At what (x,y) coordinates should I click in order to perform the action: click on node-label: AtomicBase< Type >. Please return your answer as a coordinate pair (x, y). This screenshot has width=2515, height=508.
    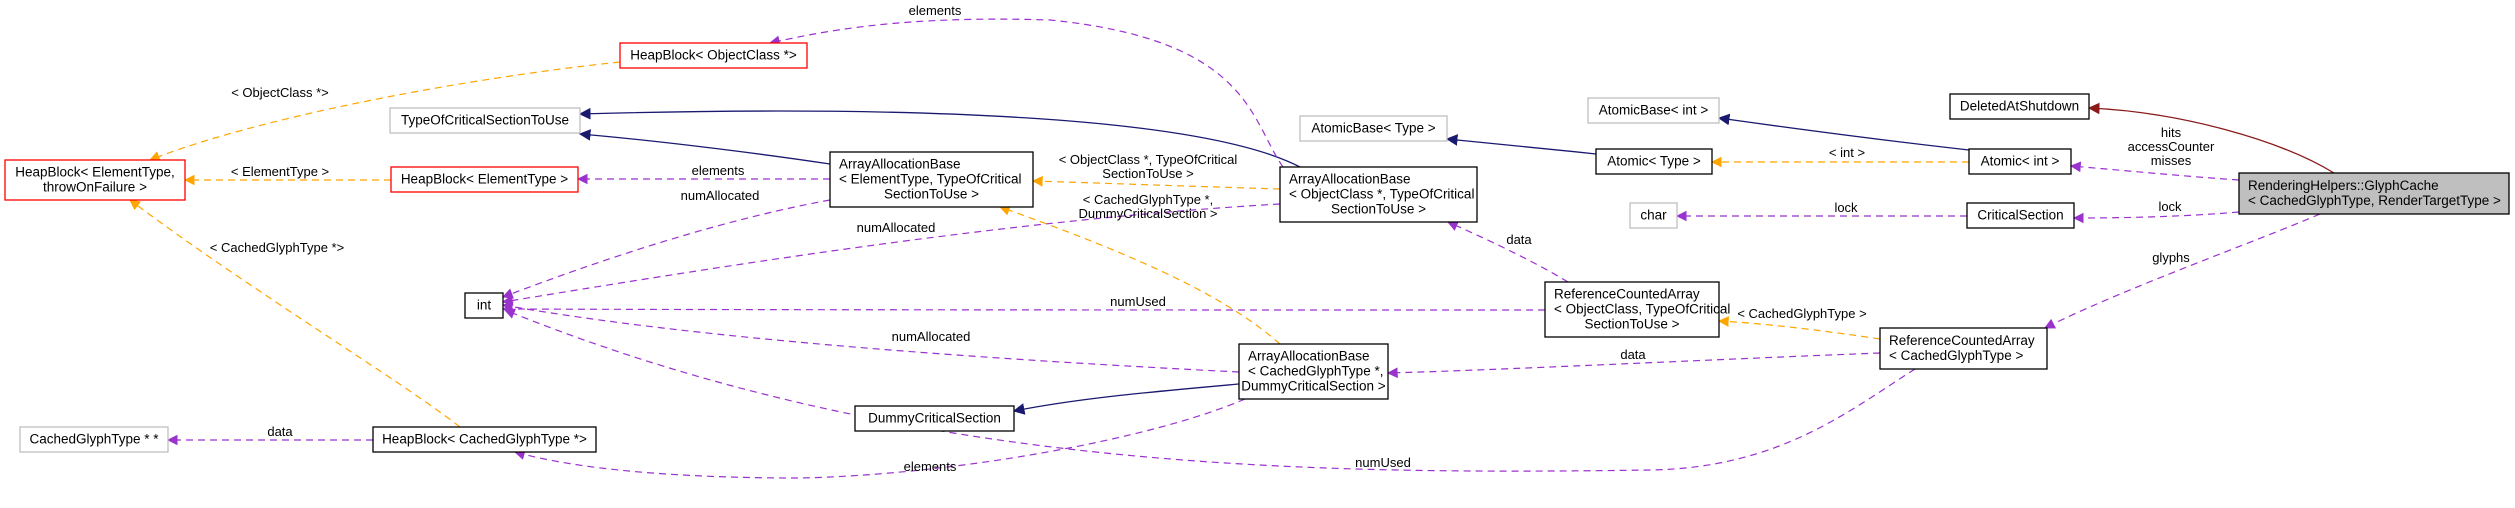
    Looking at the image, I should click on (1373, 128).